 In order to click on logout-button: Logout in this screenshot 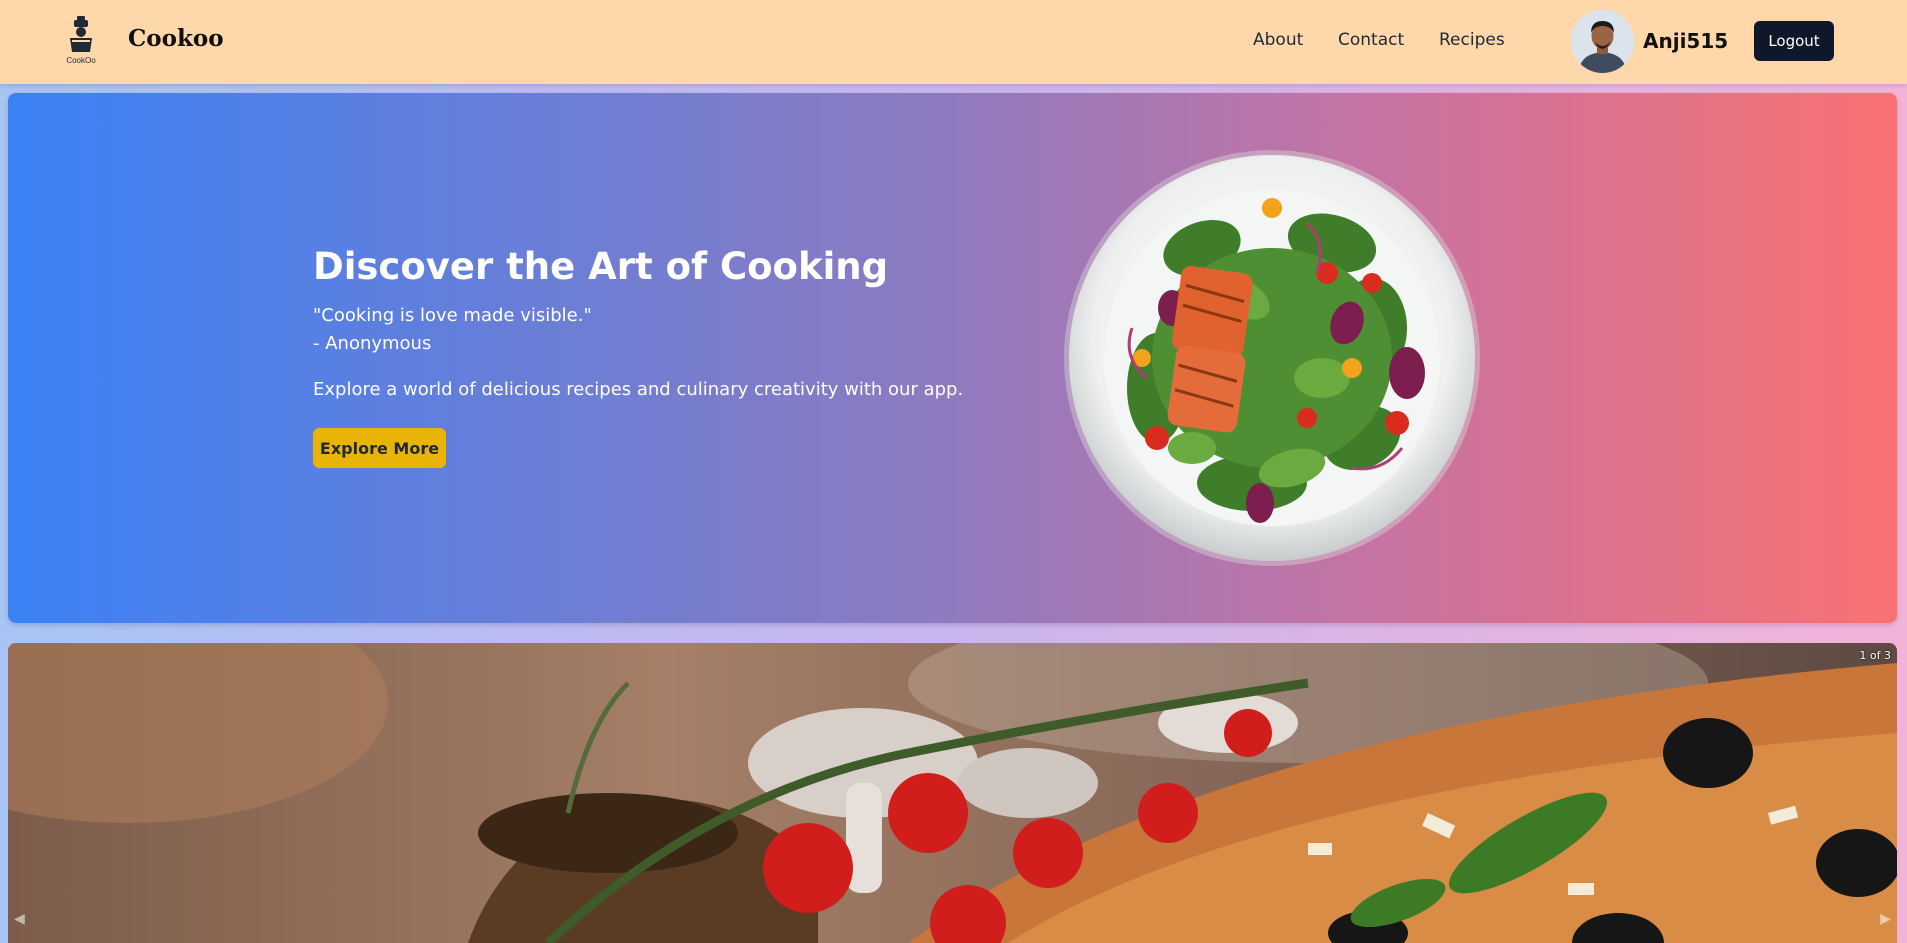, I will do `click(1794, 41)`.